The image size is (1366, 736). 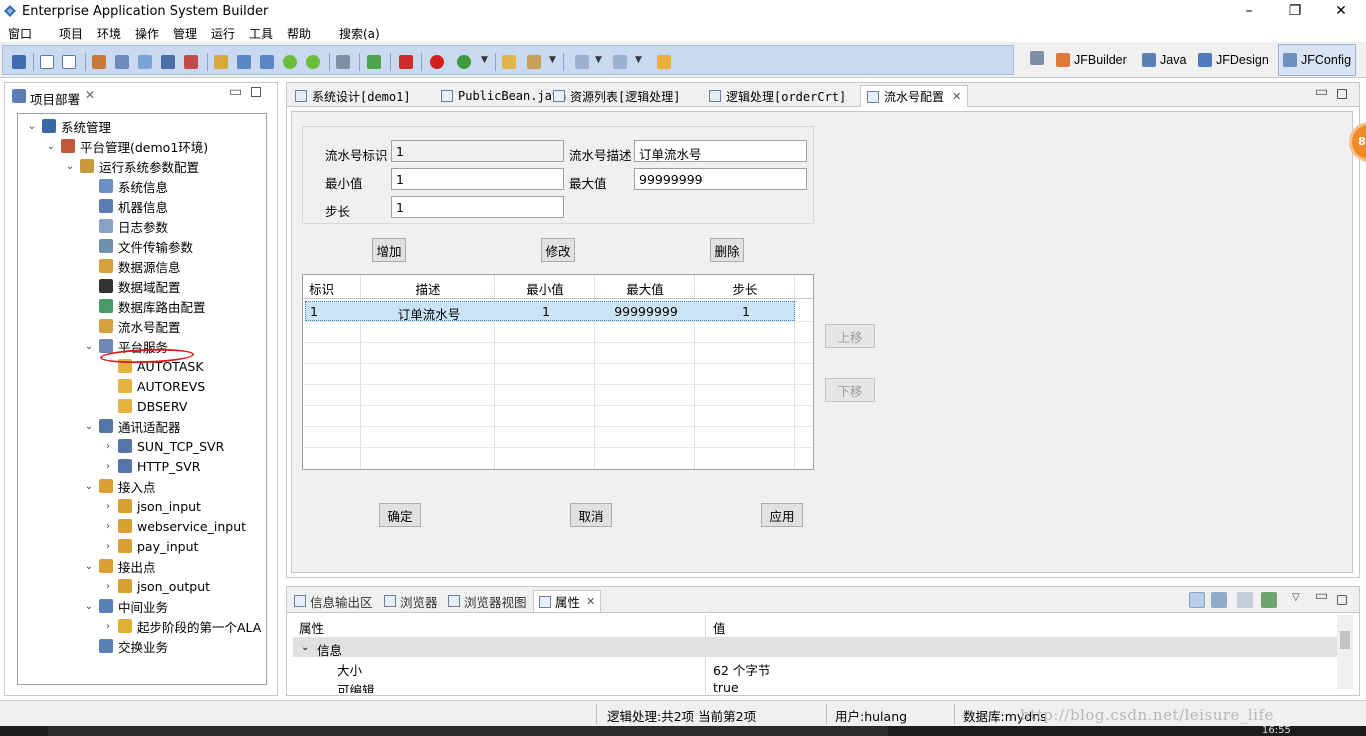 What do you see at coordinates (125, 186) in the screenshot?
I see `tree-item: 系统信息` at bounding box center [125, 186].